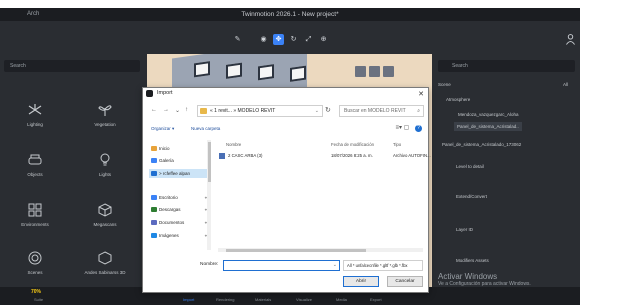 Image resolution: width=628 pixels, height=305 pixels. What do you see at coordinates (397, 144) in the screenshot?
I see `column-type: Tipo` at bounding box center [397, 144].